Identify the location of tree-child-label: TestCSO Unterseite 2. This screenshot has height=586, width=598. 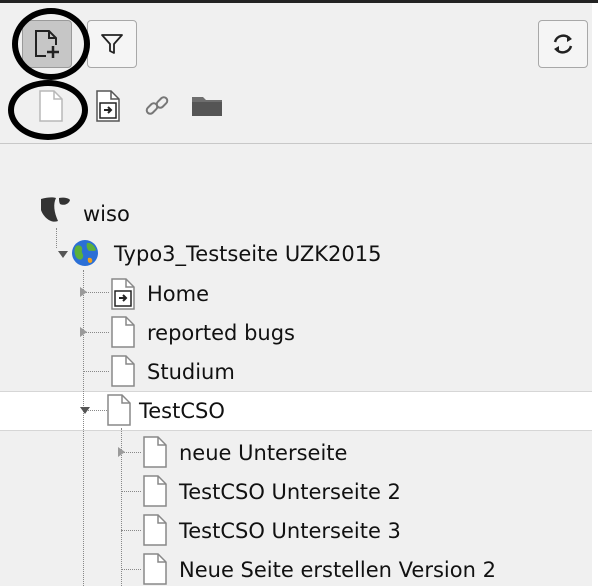
(290, 492).